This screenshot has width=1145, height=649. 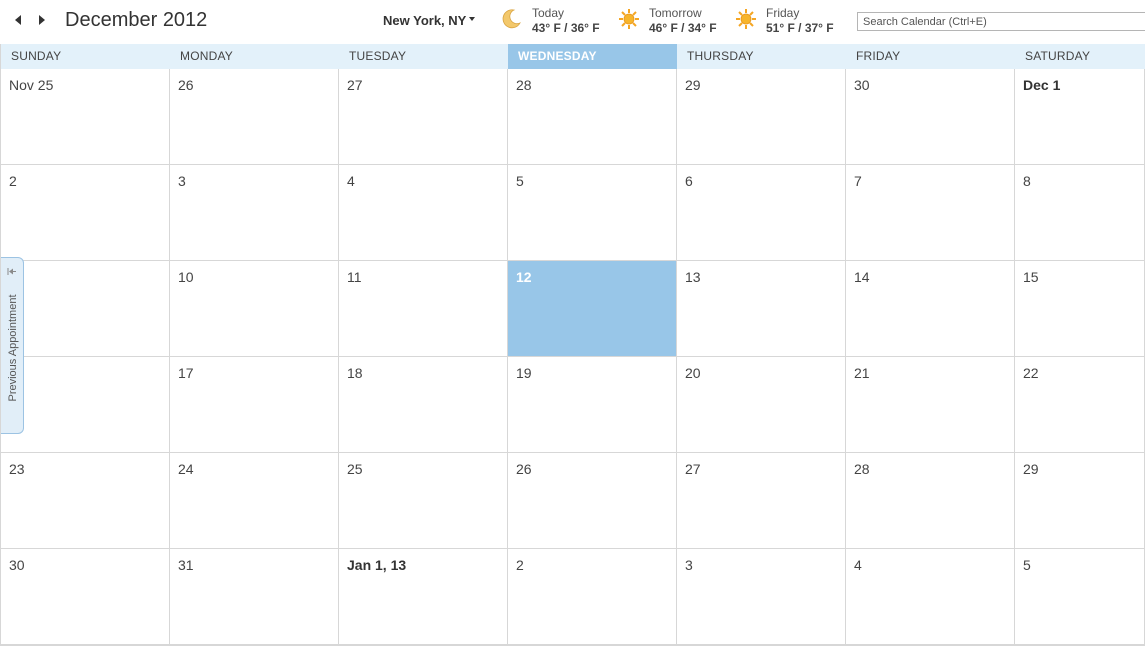 I want to click on day-number: 19, so click(x=524, y=373).